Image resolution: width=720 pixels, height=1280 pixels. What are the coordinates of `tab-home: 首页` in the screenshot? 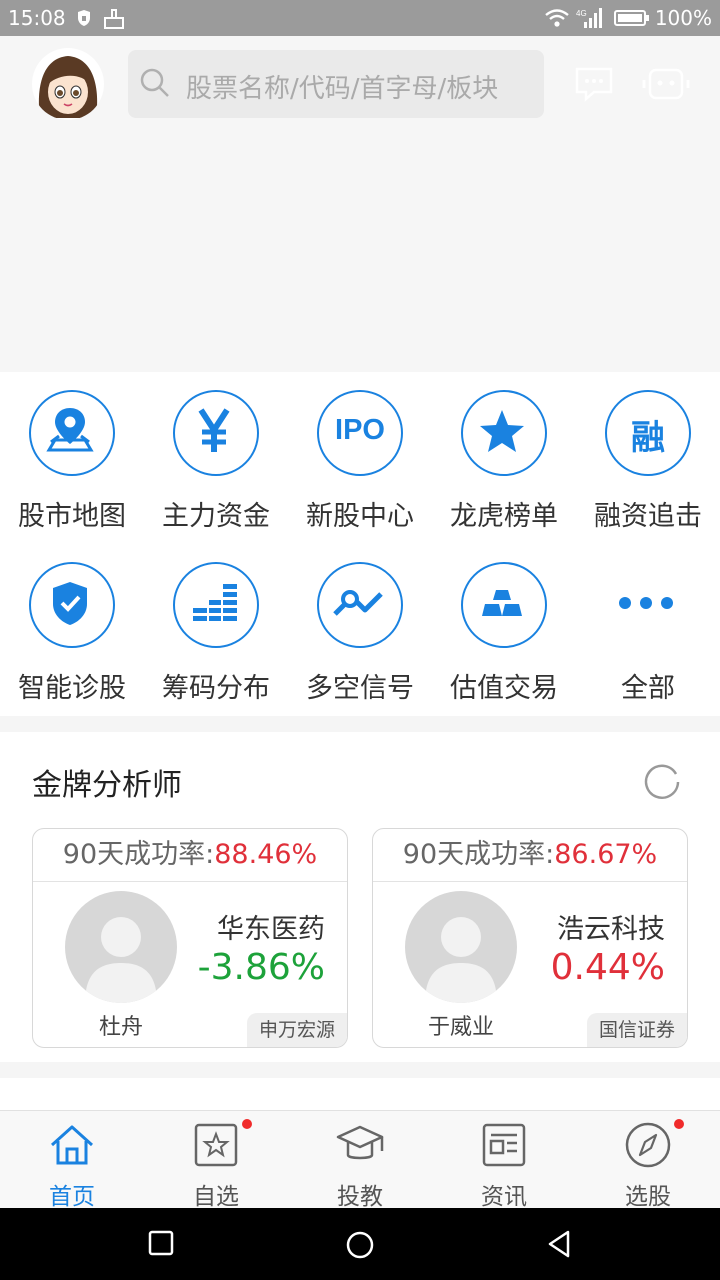 It's located at (72, 1160).